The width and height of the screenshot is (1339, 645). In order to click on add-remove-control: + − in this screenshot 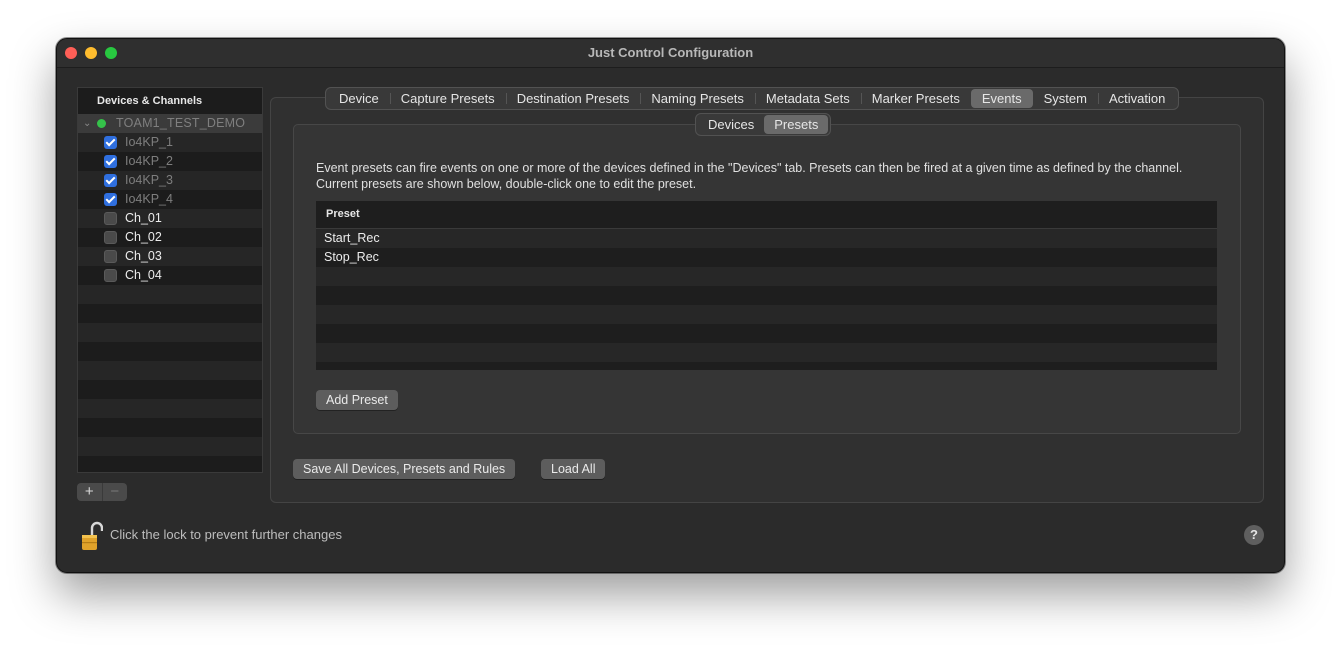, I will do `click(102, 492)`.